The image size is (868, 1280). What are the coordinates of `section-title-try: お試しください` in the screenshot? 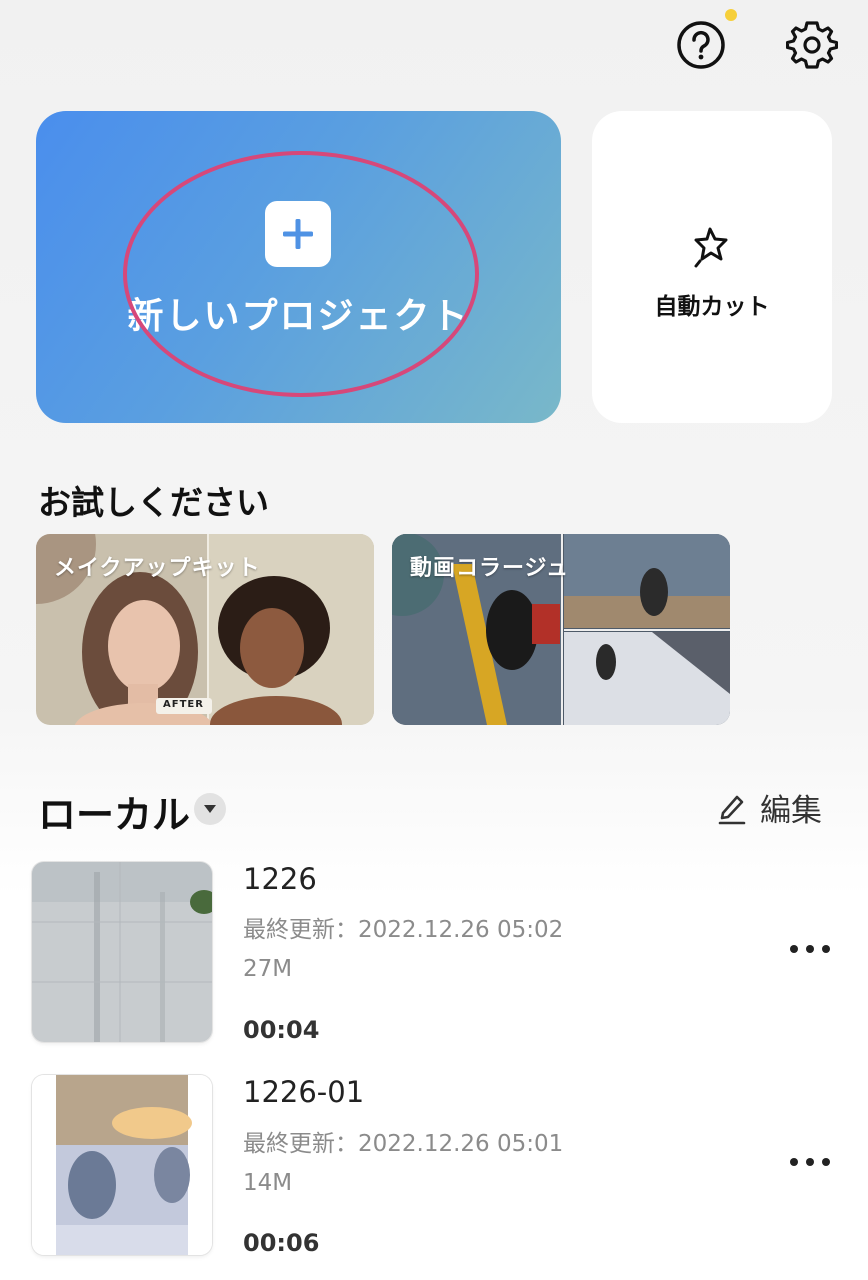 It's located at (153, 502).